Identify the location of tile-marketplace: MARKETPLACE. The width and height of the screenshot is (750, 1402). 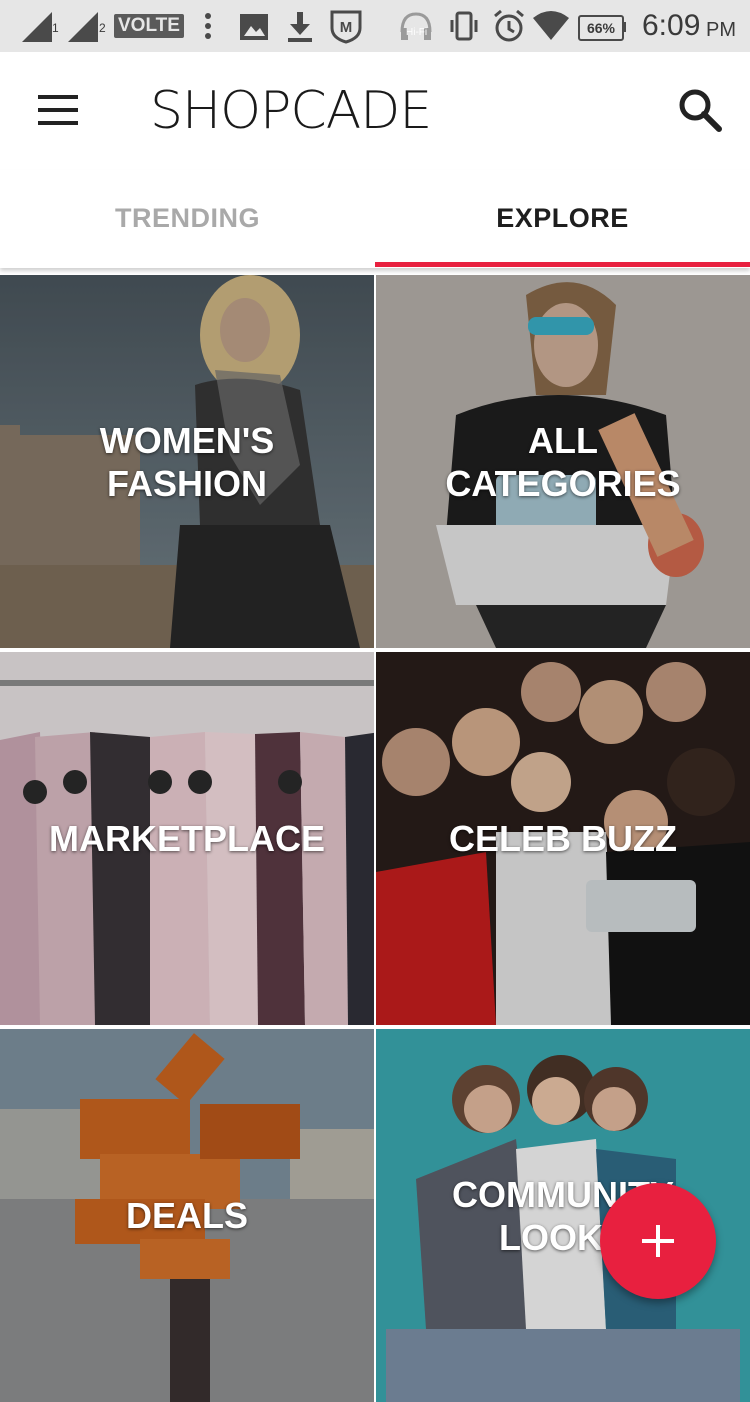
(187, 838).